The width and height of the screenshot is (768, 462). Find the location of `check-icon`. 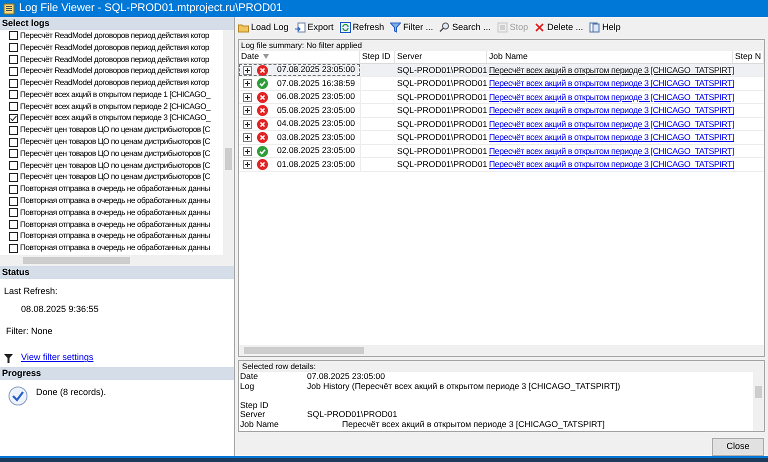

check-icon is located at coordinates (18, 396).